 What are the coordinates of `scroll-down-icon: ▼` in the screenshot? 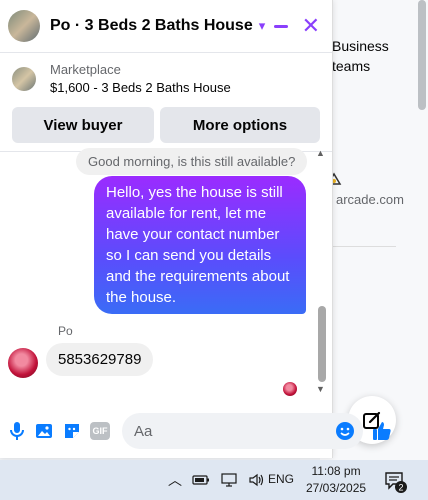 It's located at (320, 389).